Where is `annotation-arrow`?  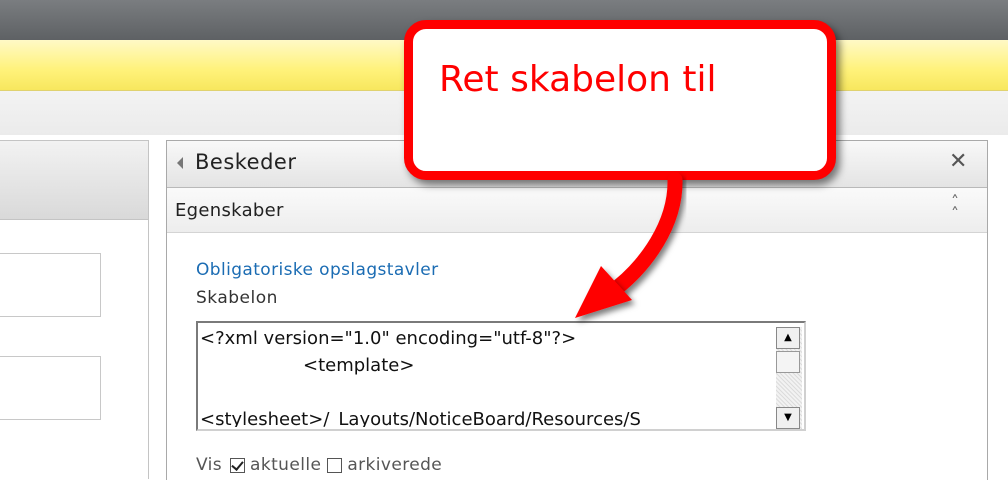 annotation-arrow is located at coordinates (629, 245).